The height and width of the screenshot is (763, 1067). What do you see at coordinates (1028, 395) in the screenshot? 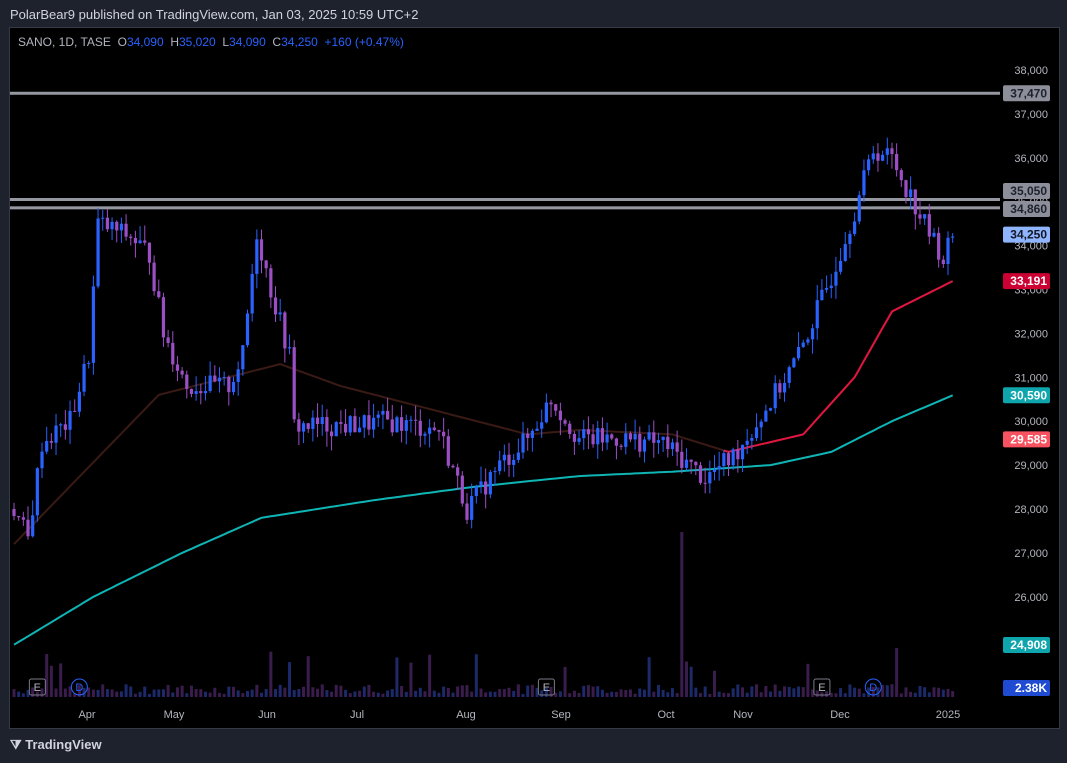
I see `ma200-price-label: 30,590` at bounding box center [1028, 395].